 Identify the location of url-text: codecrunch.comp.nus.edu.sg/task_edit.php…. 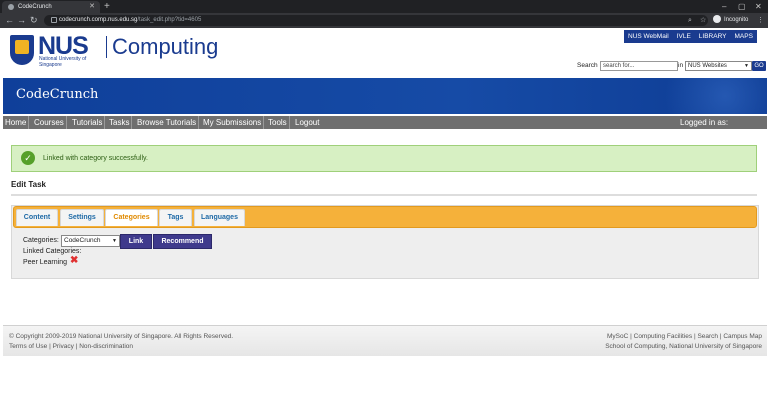
(130, 20).